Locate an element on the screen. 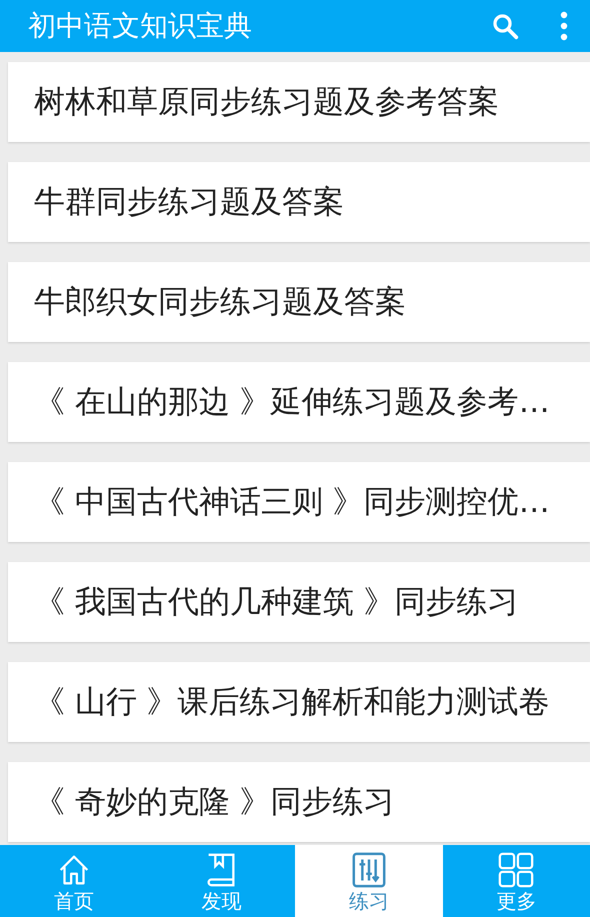 The image size is (590, 917). nav-label: 更多 is located at coordinates (516, 901).